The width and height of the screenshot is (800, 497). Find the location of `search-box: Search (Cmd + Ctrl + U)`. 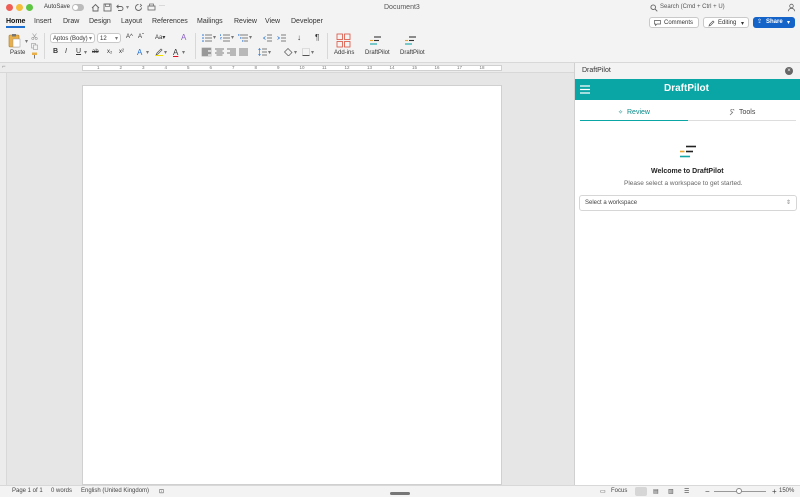

search-box: Search (Cmd + Ctrl + U) is located at coordinates (692, 7).